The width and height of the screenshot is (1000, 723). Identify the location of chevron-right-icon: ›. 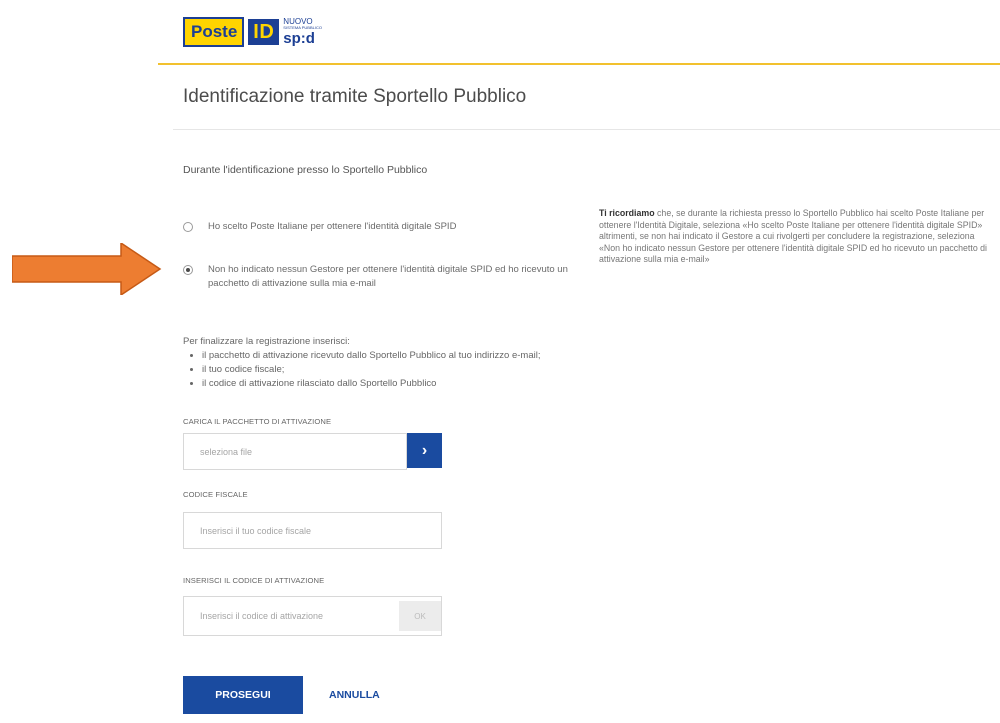
(424, 450).